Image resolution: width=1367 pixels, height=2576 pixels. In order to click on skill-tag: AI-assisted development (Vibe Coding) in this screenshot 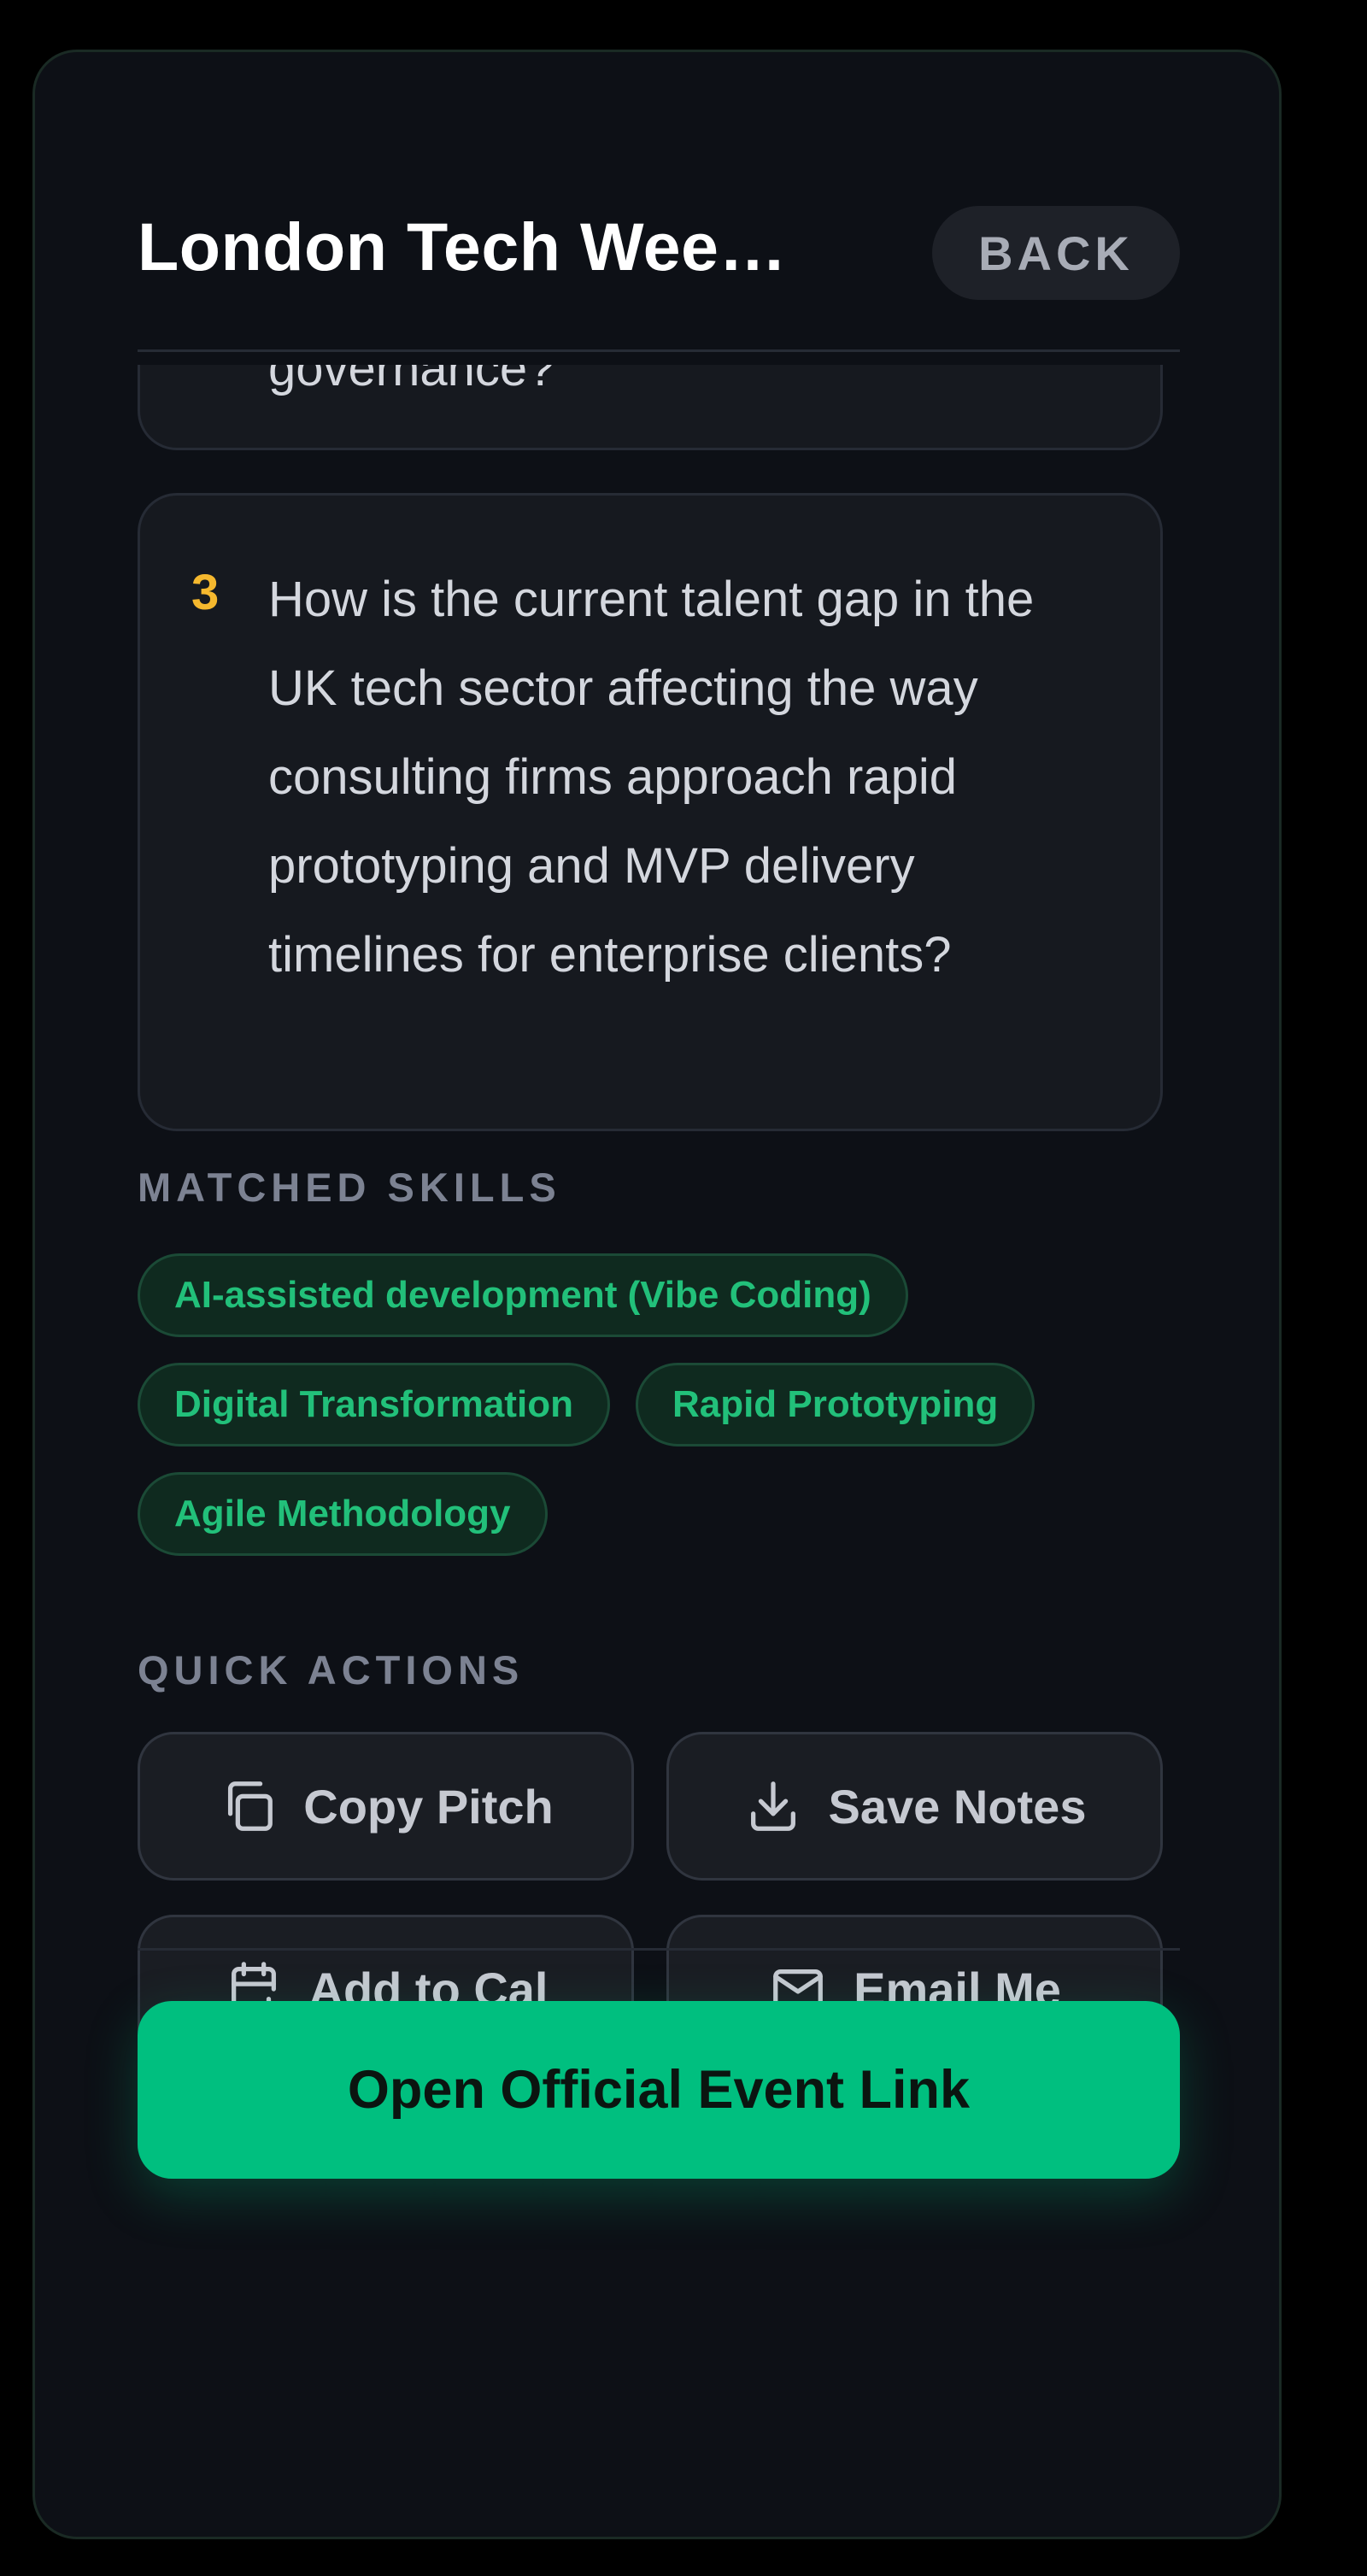, I will do `click(523, 1295)`.